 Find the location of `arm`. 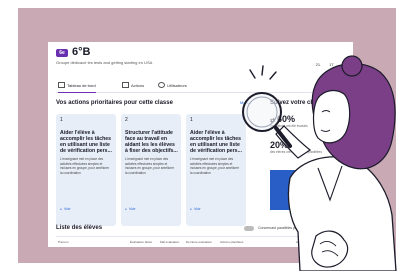

arm is located at coordinates (293, 142).